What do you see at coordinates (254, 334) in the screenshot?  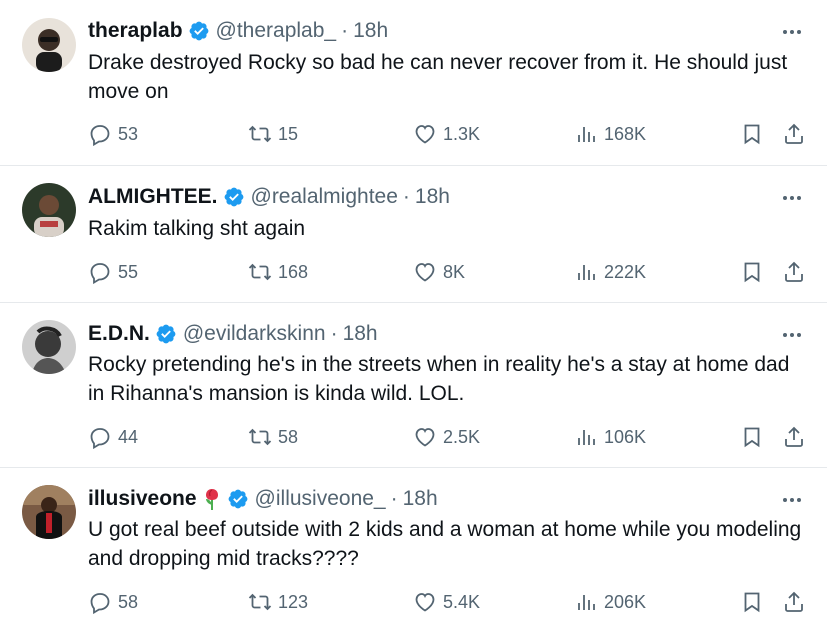 I see `user-handle: @evildarkskinn` at bounding box center [254, 334].